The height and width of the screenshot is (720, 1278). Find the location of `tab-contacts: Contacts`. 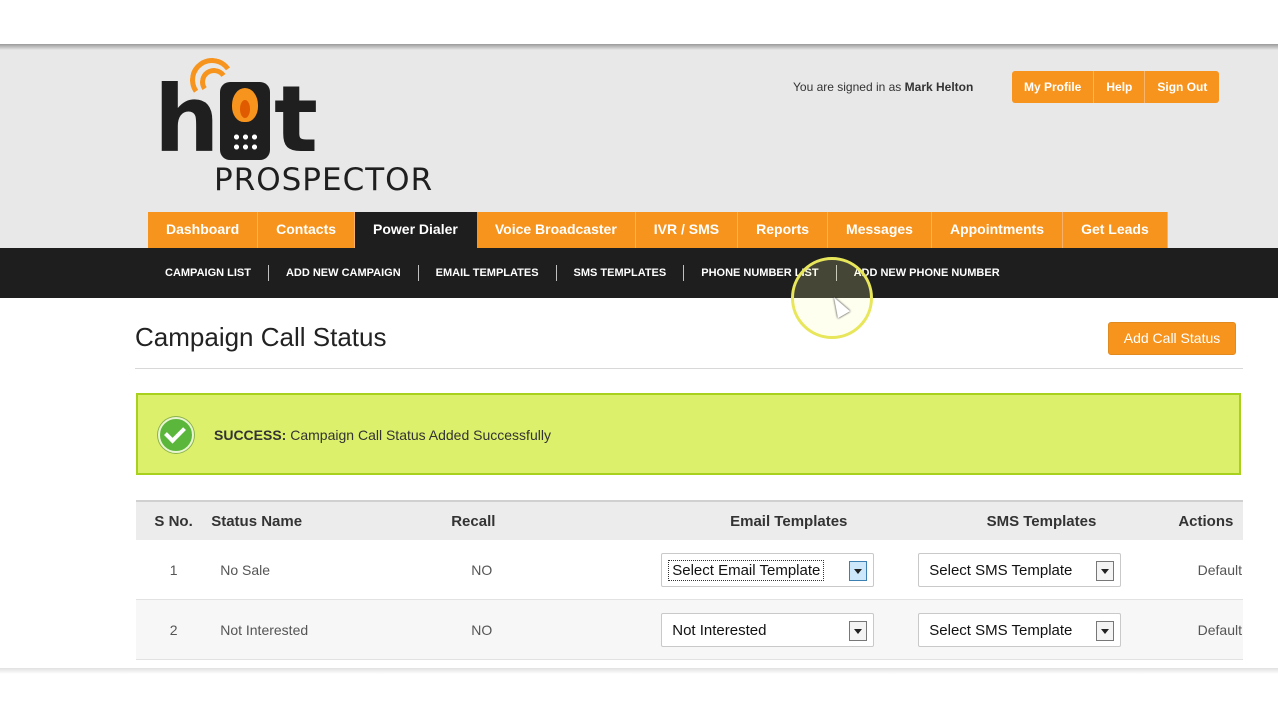

tab-contacts: Contacts is located at coordinates (307, 230).